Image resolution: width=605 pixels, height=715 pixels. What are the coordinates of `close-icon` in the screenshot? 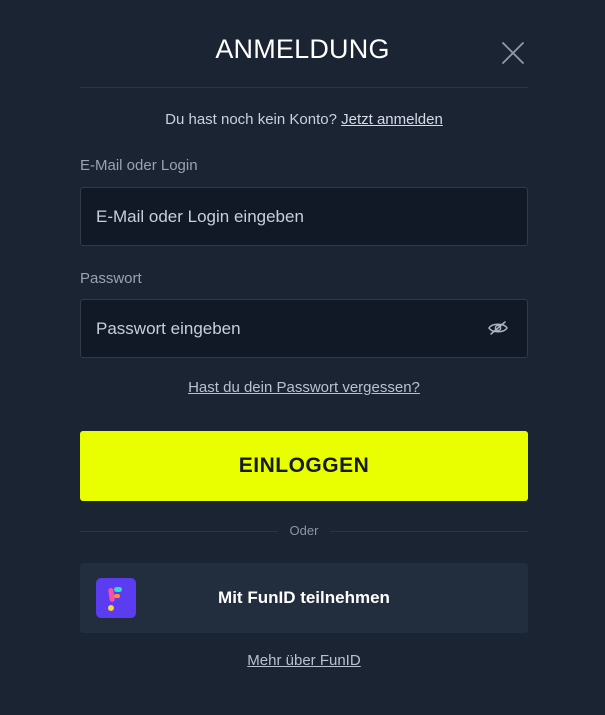 It's located at (513, 53).